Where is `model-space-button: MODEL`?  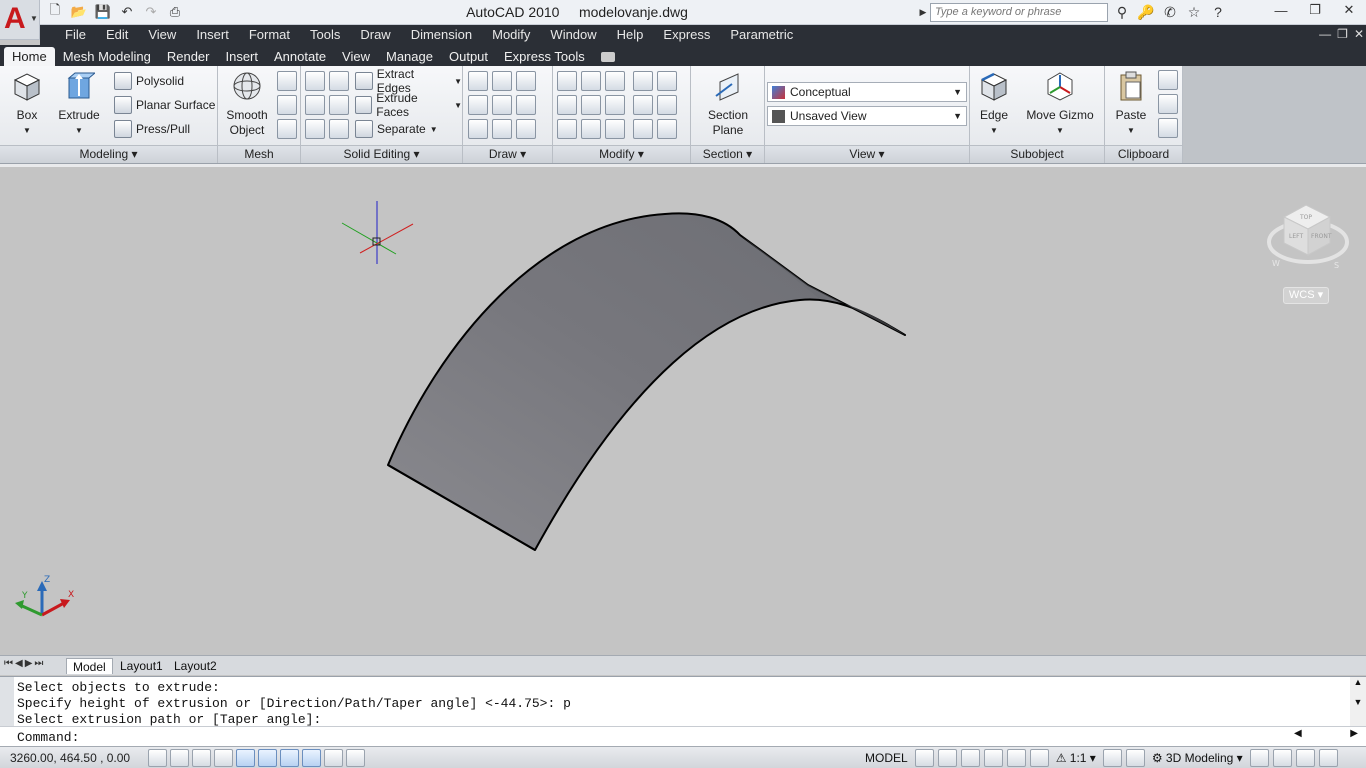
model-space-button: MODEL is located at coordinates (886, 758).